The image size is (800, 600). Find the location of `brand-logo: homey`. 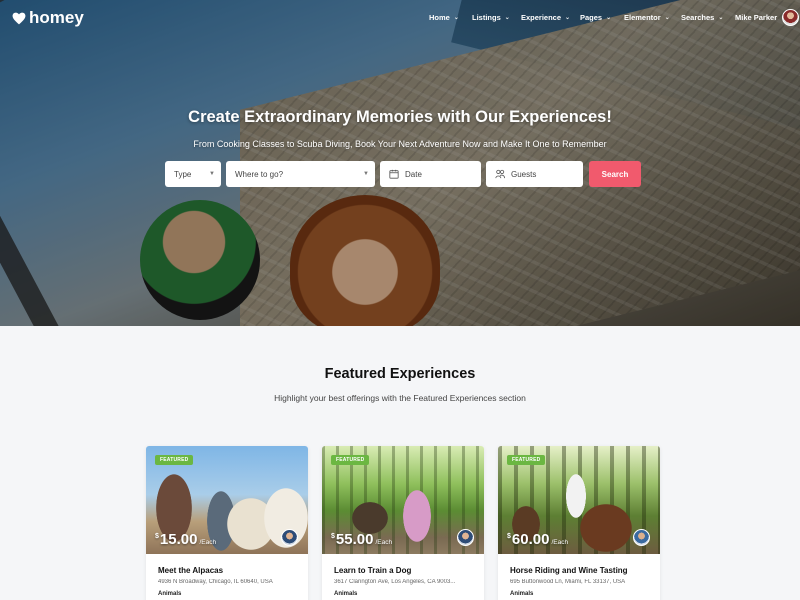

brand-logo: homey is located at coordinates (48, 18).